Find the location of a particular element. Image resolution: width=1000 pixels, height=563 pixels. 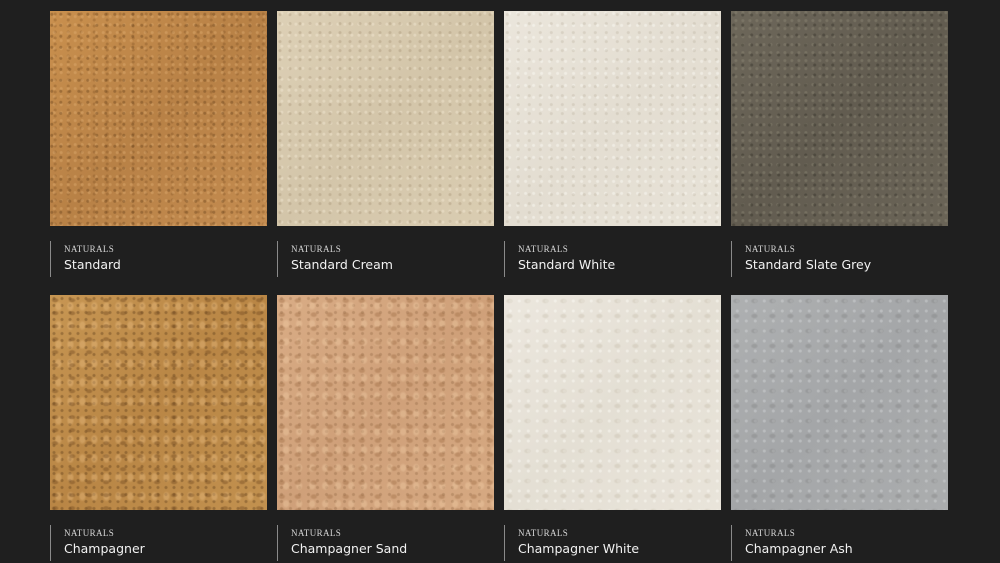

swatch-caption: NATURALS Champagner Sand is located at coordinates (342, 543).